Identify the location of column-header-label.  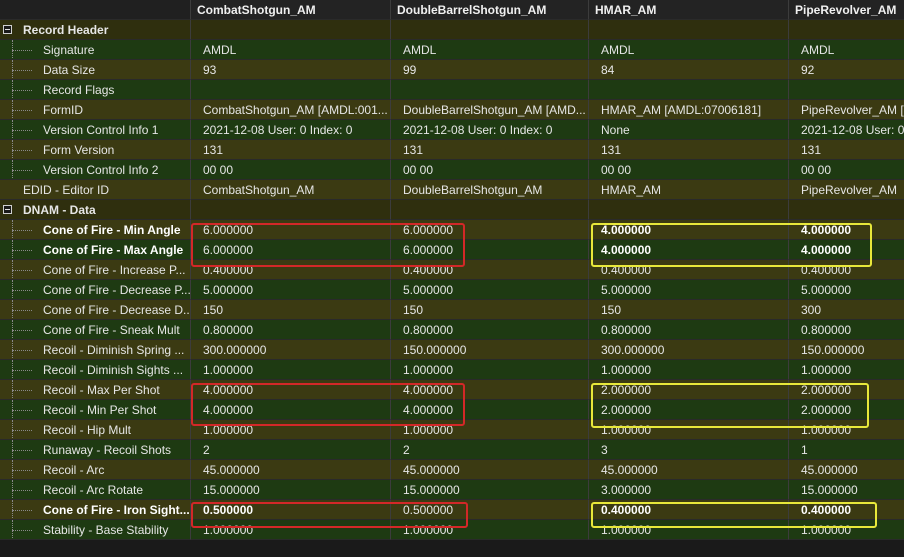
(95, 10).